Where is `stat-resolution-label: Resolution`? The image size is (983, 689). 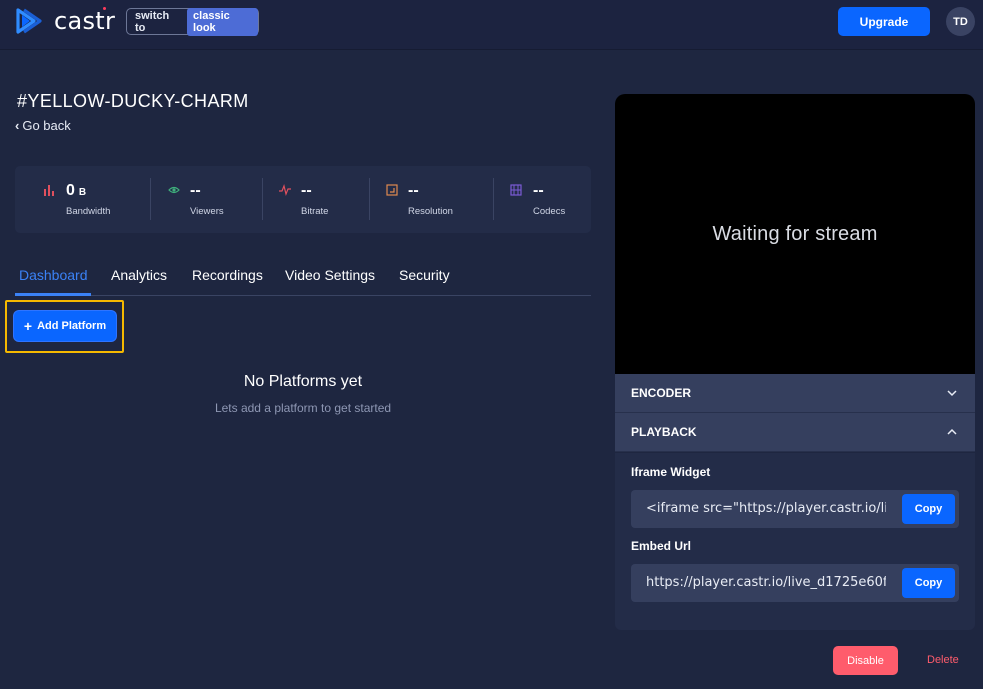
stat-resolution-label: Resolution is located at coordinates (430, 211).